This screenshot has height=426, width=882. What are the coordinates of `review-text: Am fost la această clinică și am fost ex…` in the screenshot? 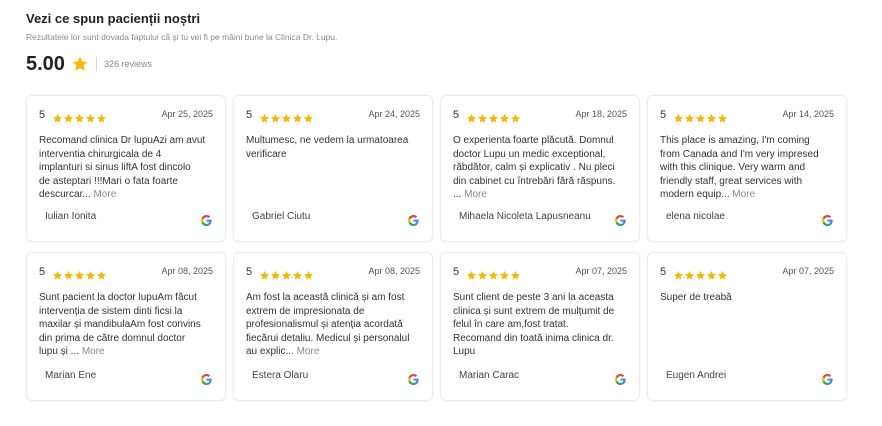 It's located at (335, 325).